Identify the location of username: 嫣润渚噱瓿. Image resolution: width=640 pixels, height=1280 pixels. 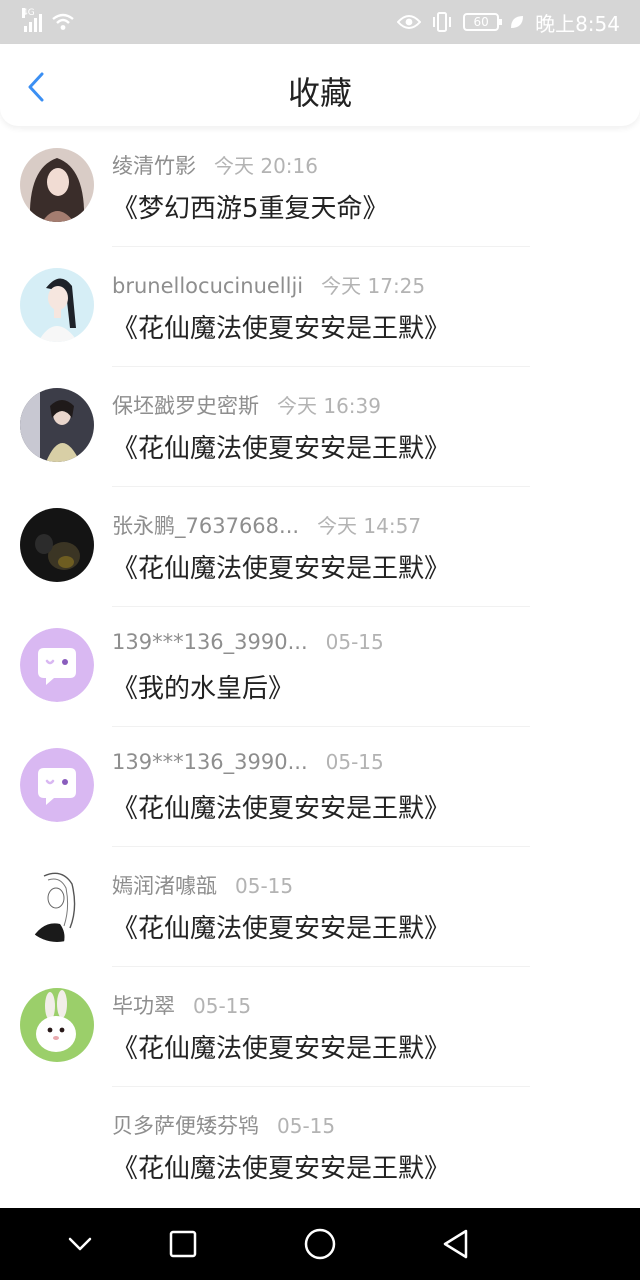
(164, 886).